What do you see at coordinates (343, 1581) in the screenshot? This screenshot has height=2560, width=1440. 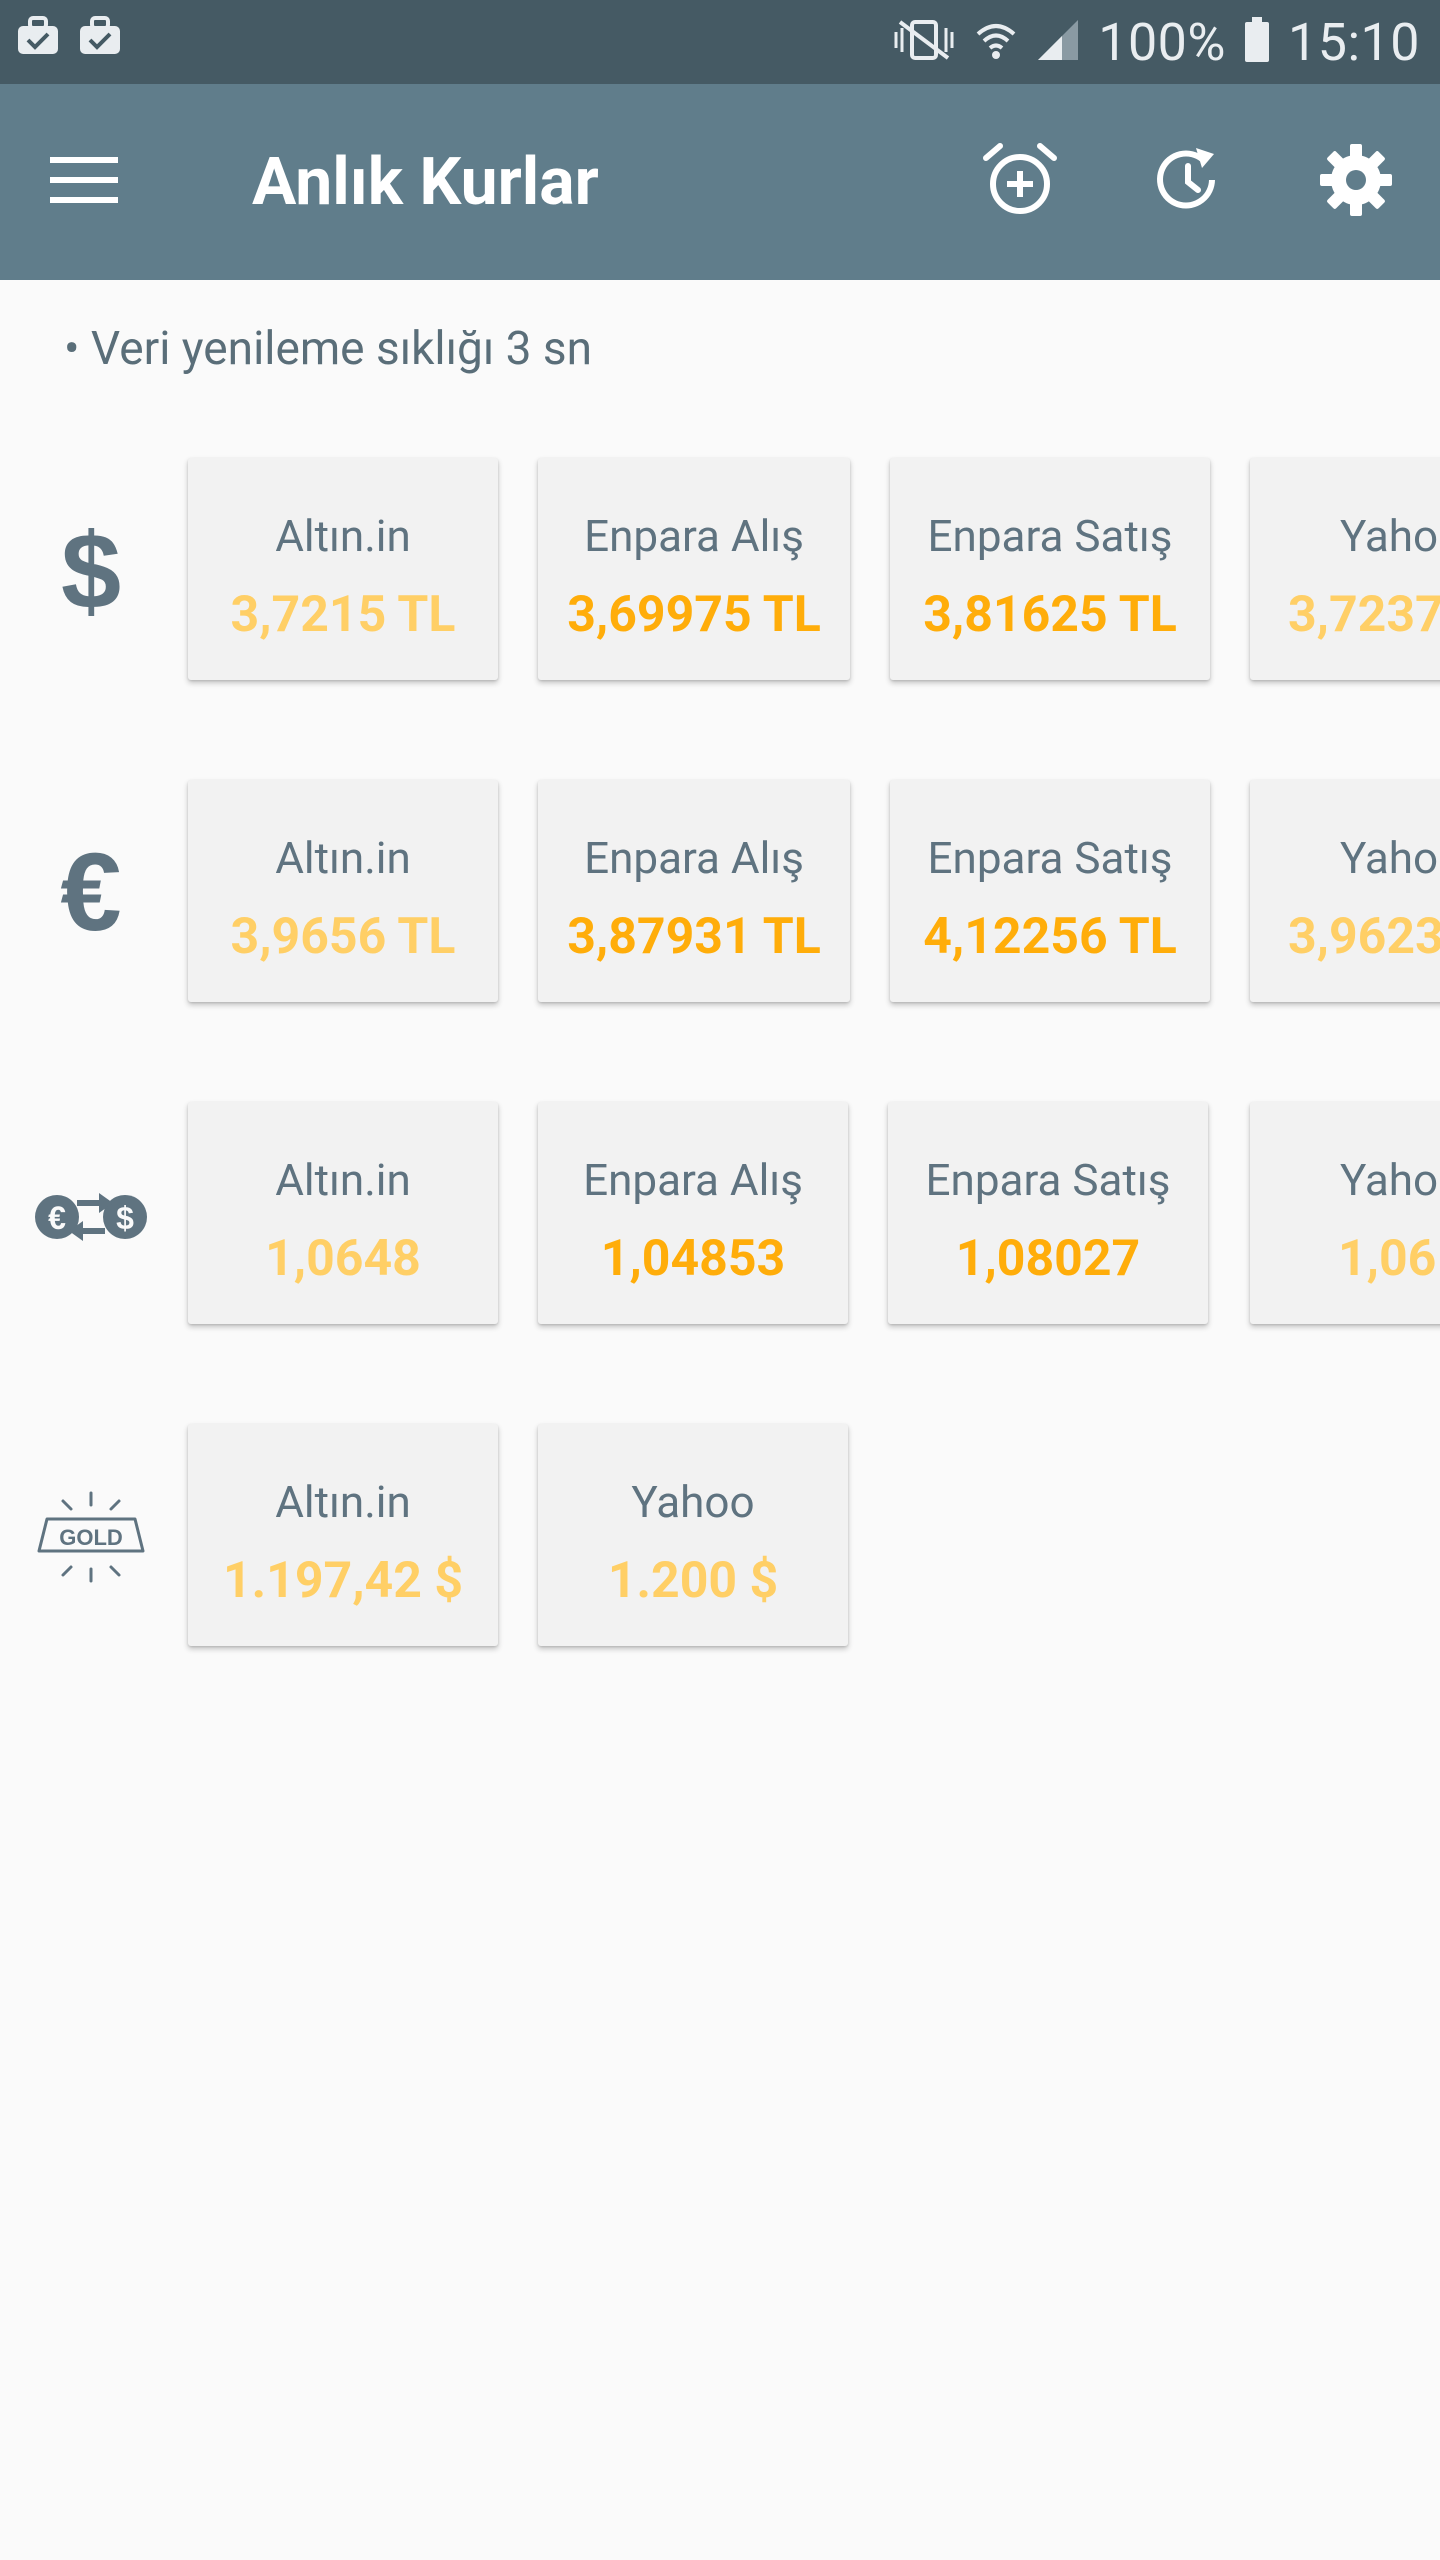 I see `rate-value: 1.197,42 $` at bounding box center [343, 1581].